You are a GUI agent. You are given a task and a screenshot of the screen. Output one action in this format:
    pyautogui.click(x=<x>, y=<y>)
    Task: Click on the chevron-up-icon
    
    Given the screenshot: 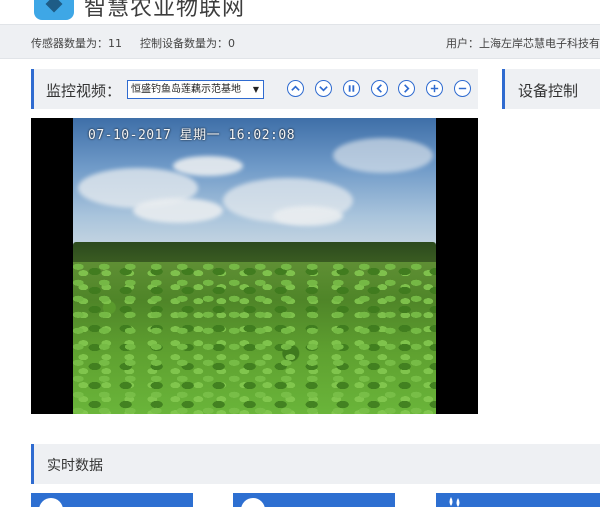 What is the action you would take?
    pyautogui.click(x=295, y=88)
    